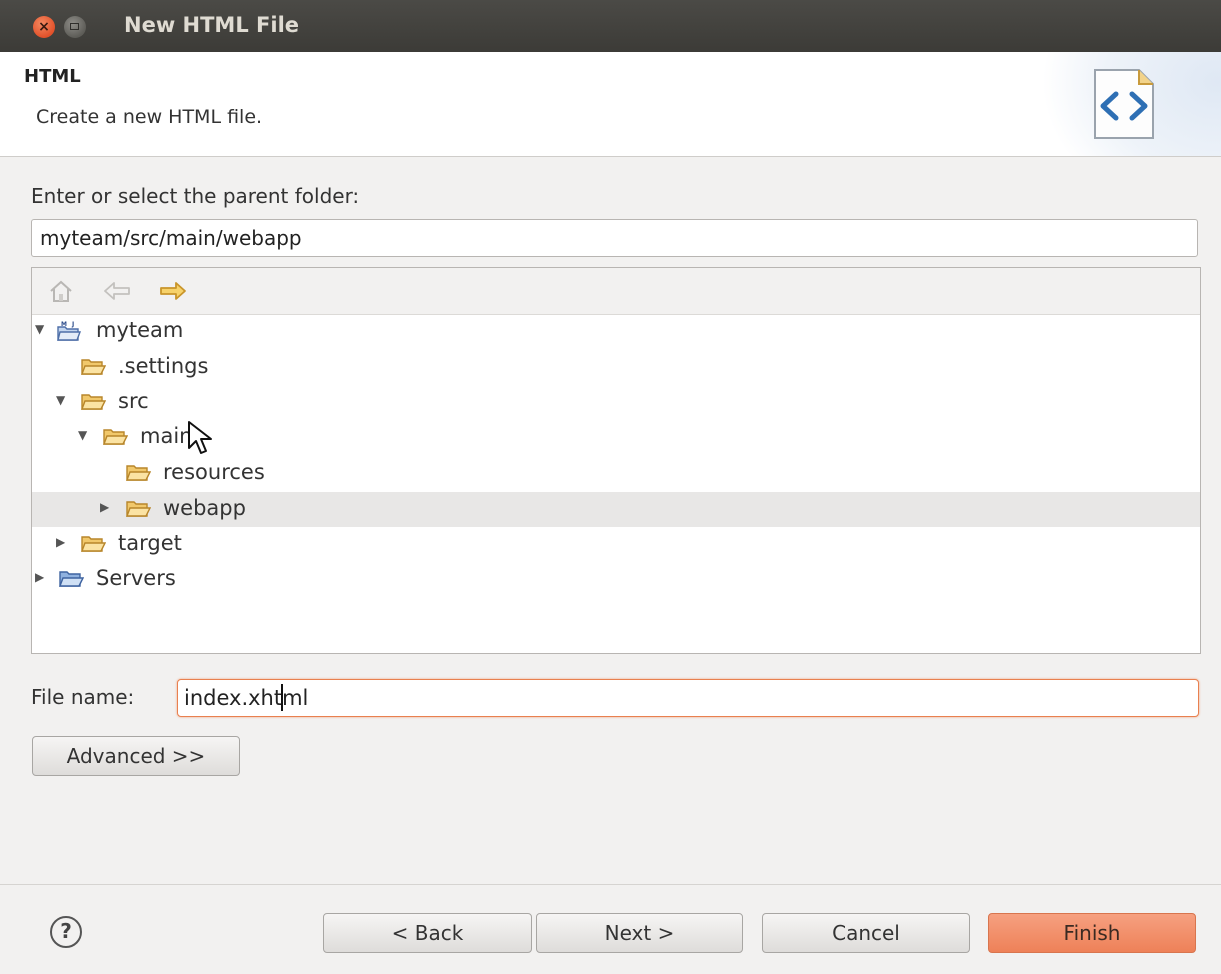  Describe the element at coordinates (1092, 933) in the screenshot. I see `finish-button: Finish` at that location.